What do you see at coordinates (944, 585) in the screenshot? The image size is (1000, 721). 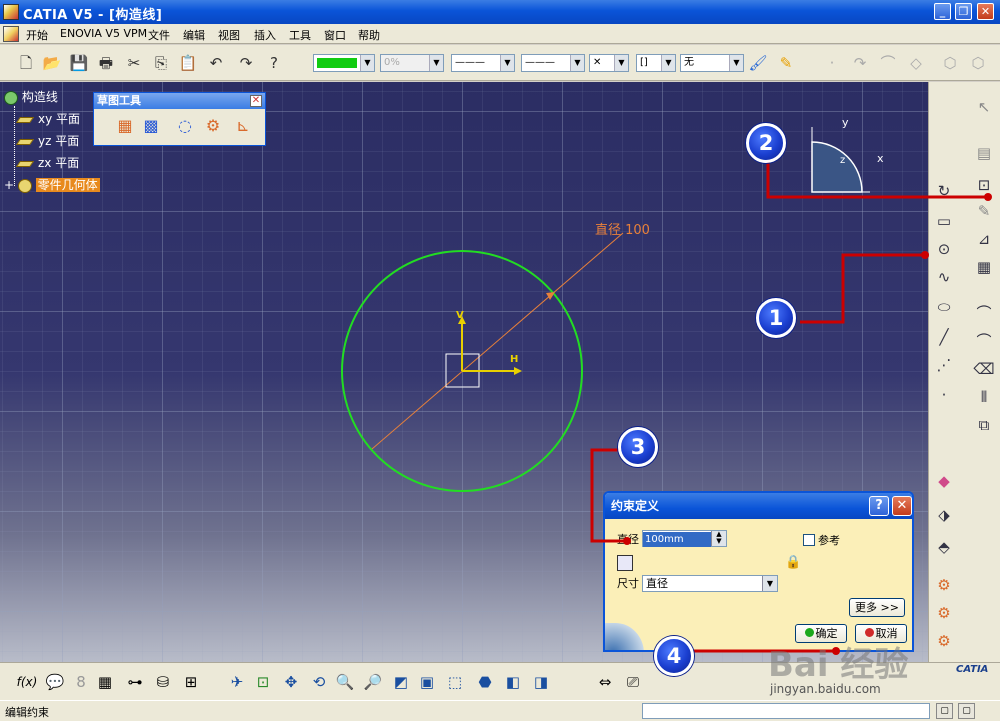 I see `sketch-analysis-icon: ⚙` at bounding box center [944, 585].